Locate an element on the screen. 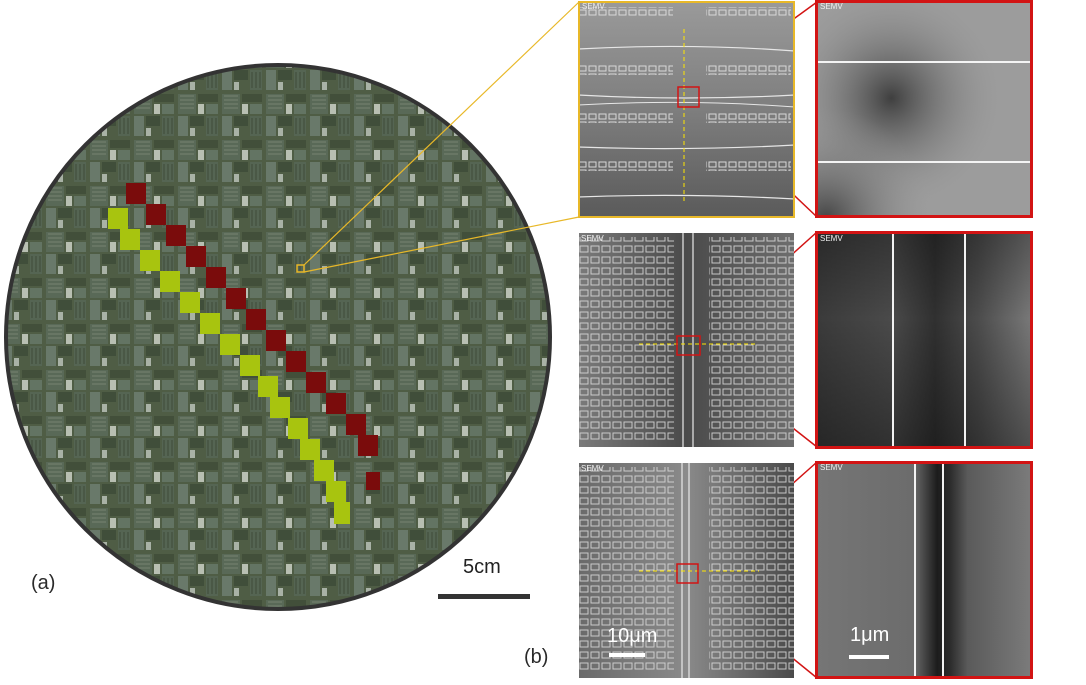  sem-watermark-6: SEMV is located at coordinates (831, 467).